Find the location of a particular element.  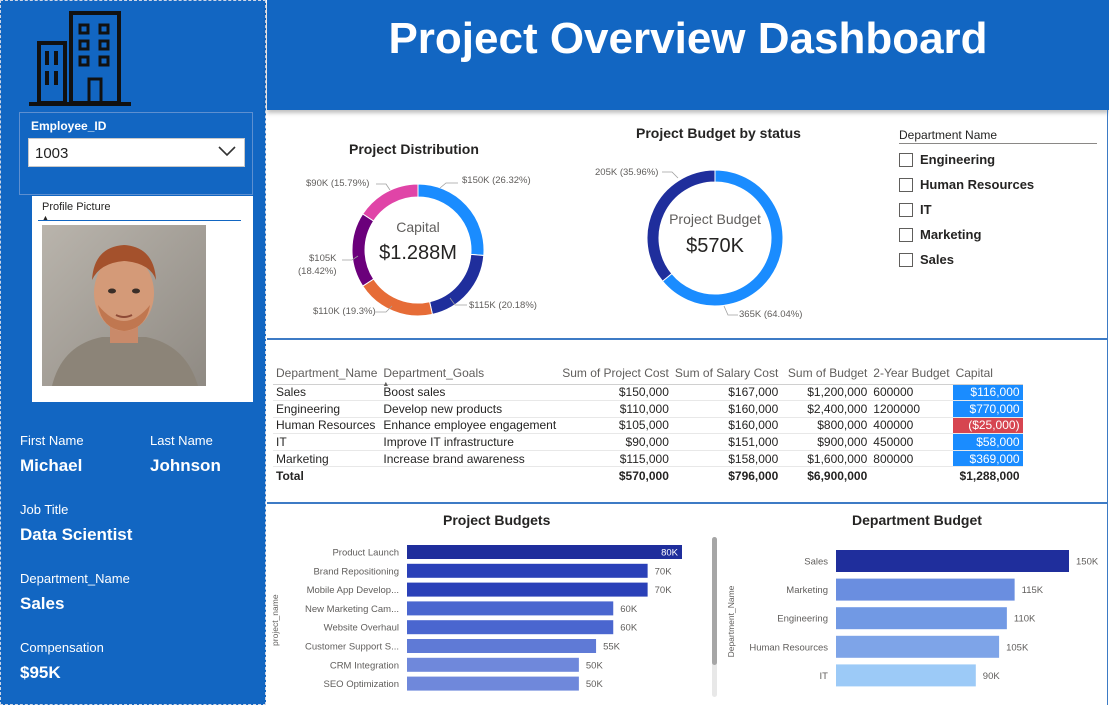

employee-id-dropdown: 1003 is located at coordinates (136, 152).